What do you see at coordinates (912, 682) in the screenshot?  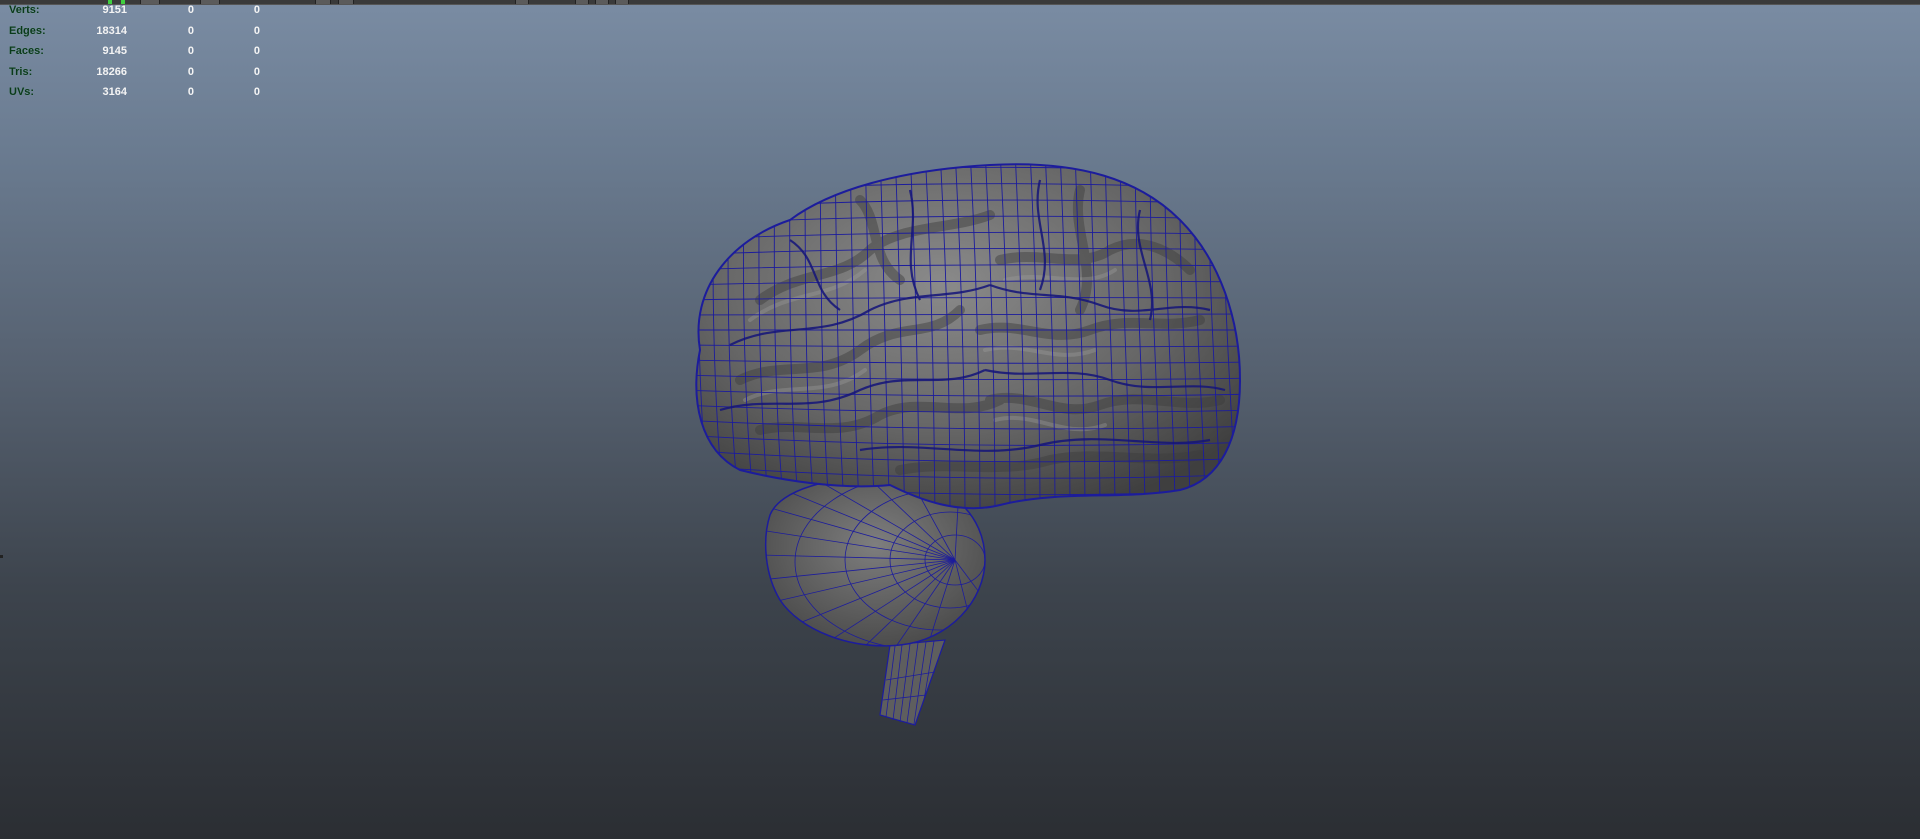 I see `brainstem` at bounding box center [912, 682].